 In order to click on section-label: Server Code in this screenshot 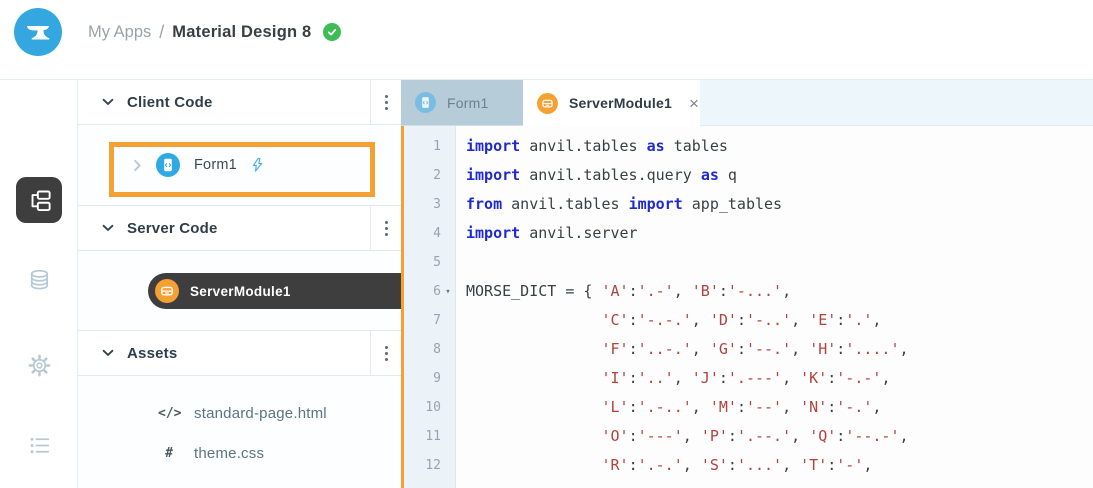, I will do `click(172, 228)`.